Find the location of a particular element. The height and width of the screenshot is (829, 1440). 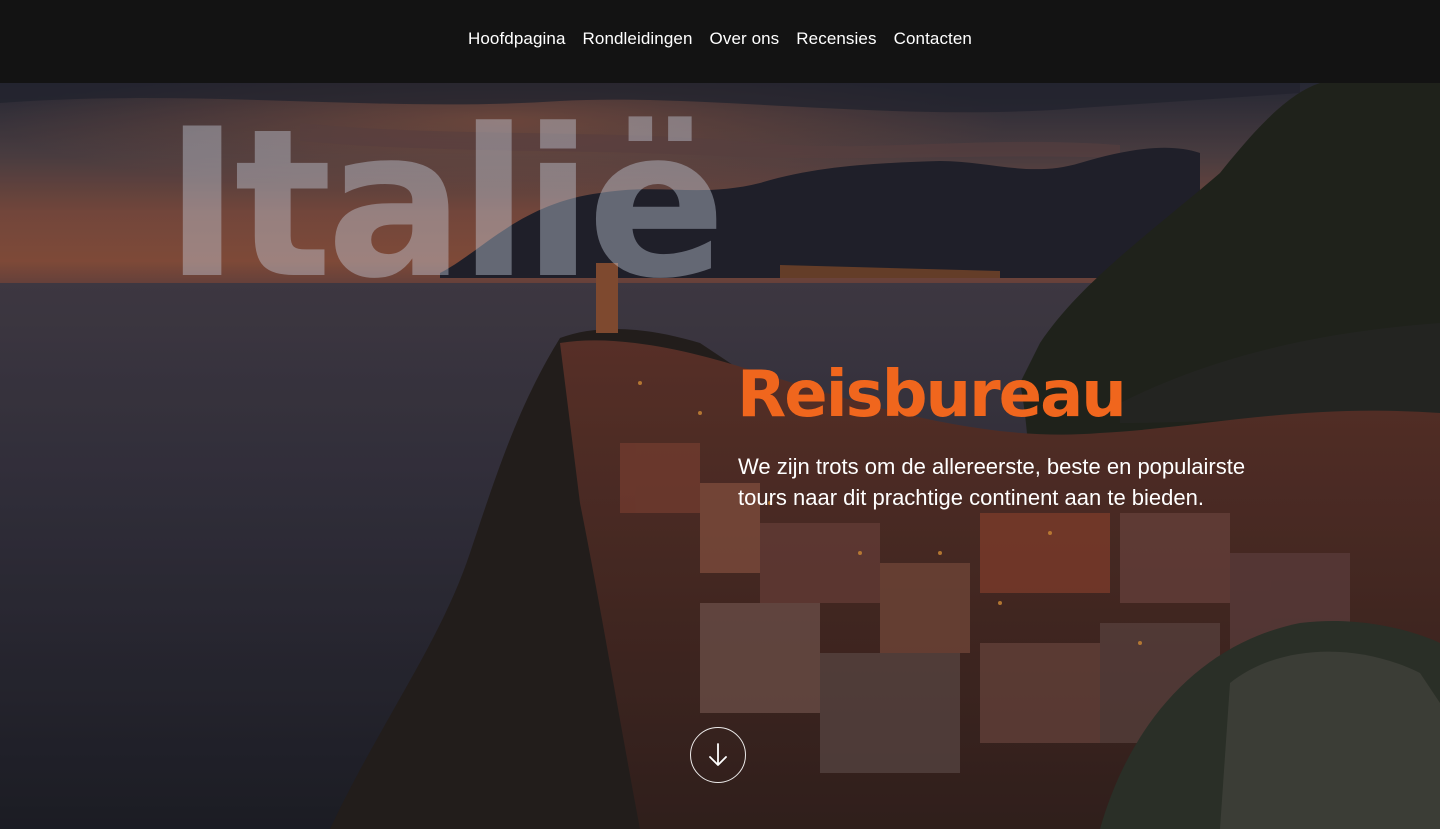

arrow-down-icon is located at coordinates (718, 754).